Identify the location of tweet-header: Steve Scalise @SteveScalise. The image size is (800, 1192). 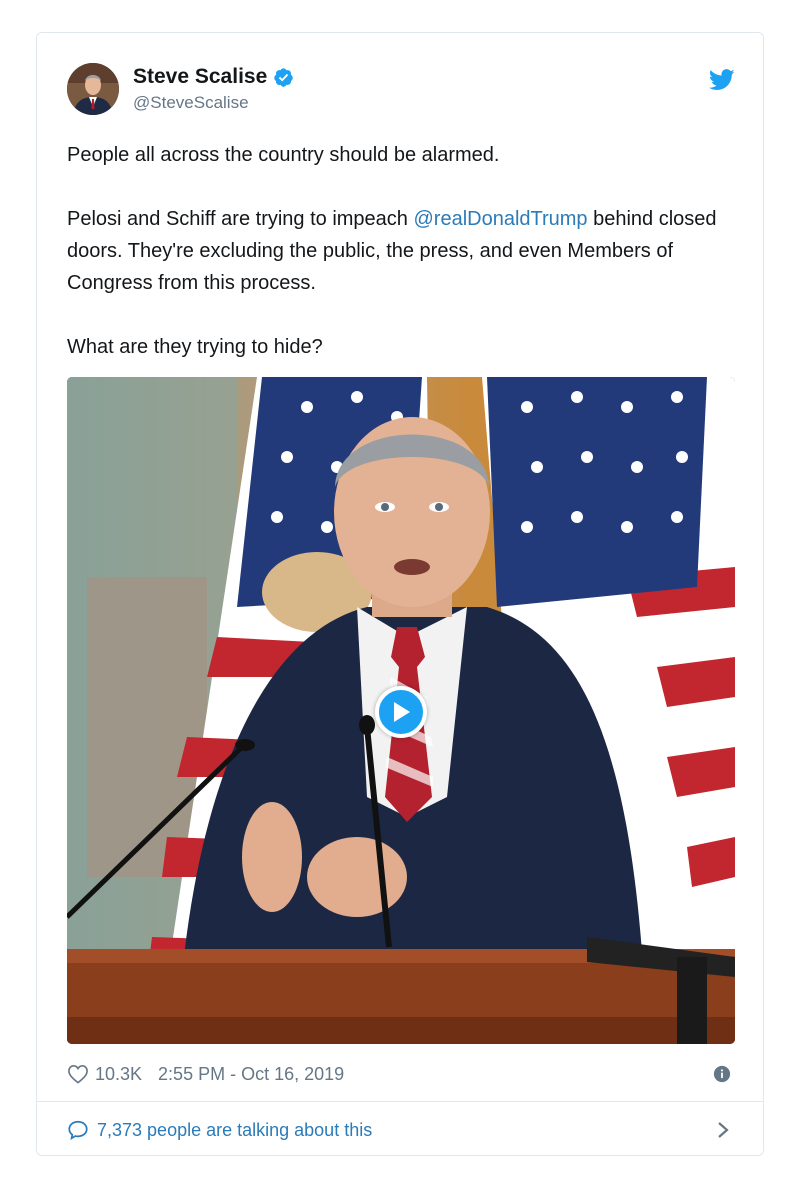
(401, 91).